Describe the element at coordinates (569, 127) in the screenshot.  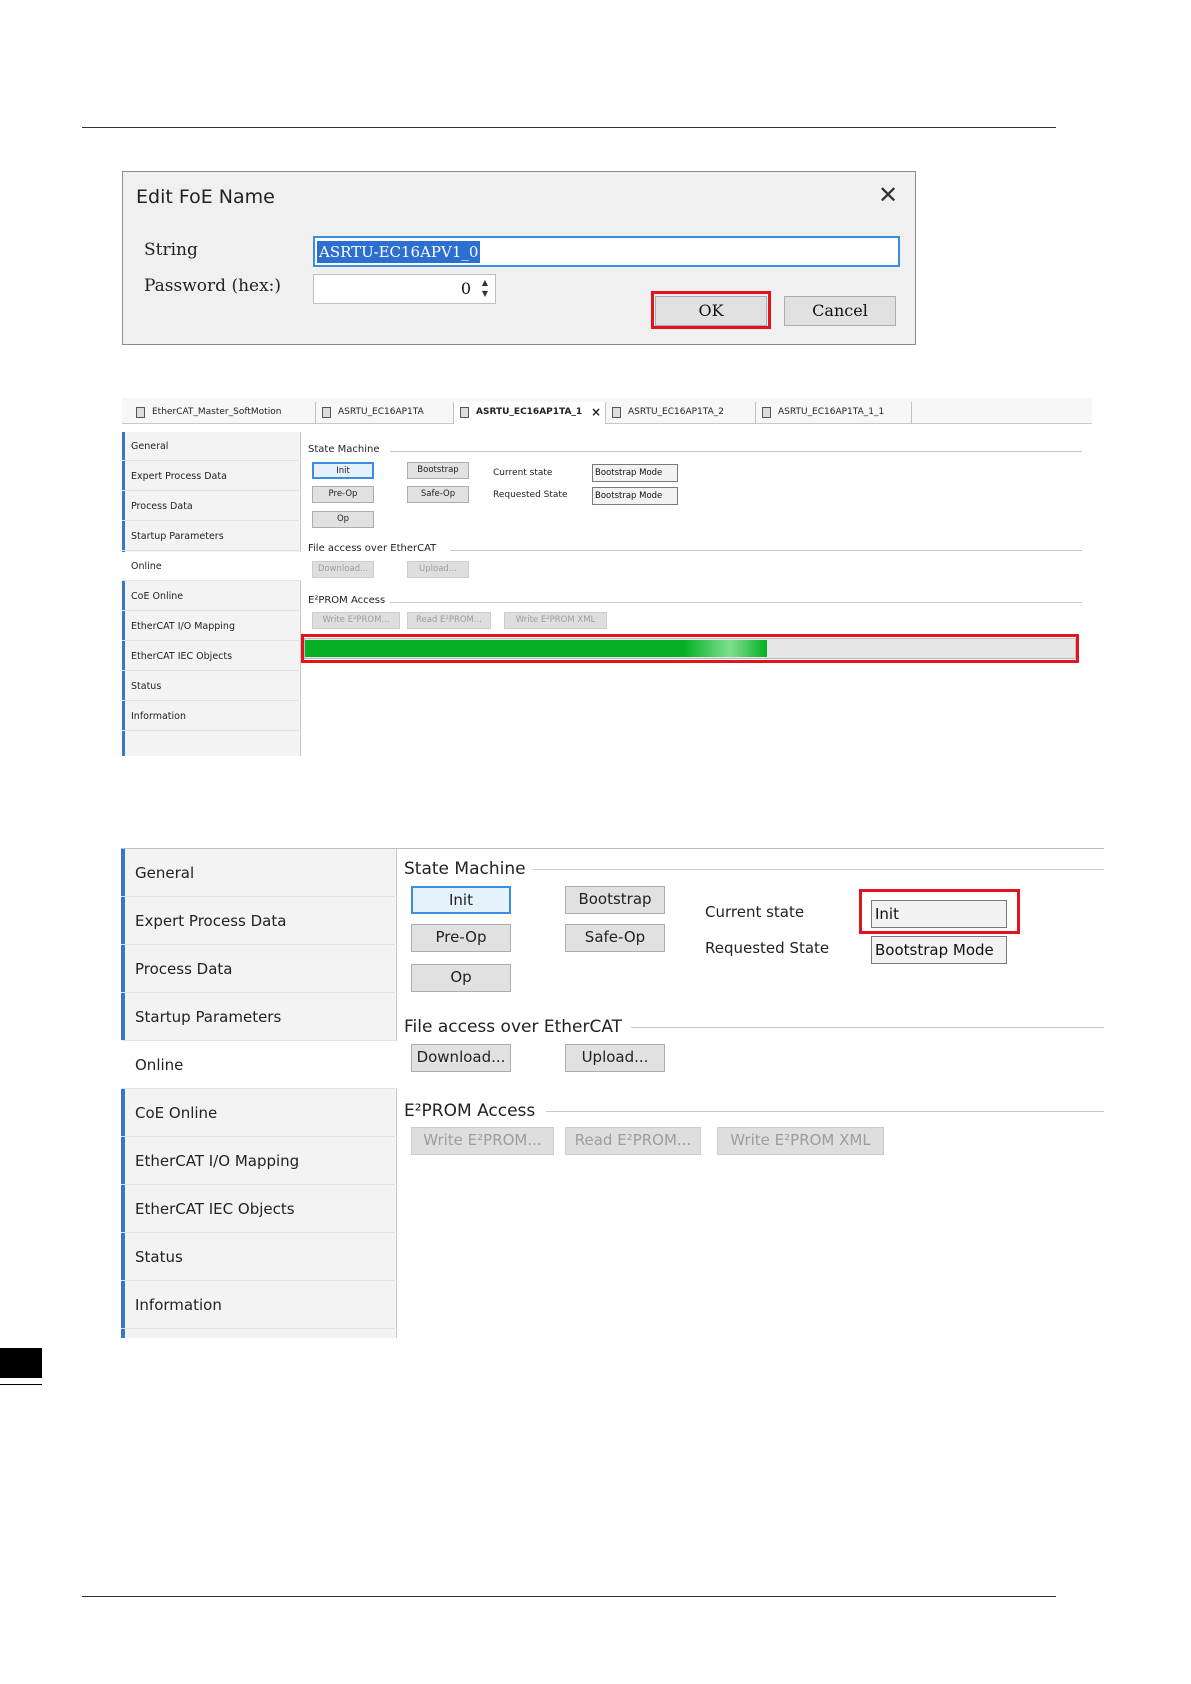
I see `header-rule` at that location.